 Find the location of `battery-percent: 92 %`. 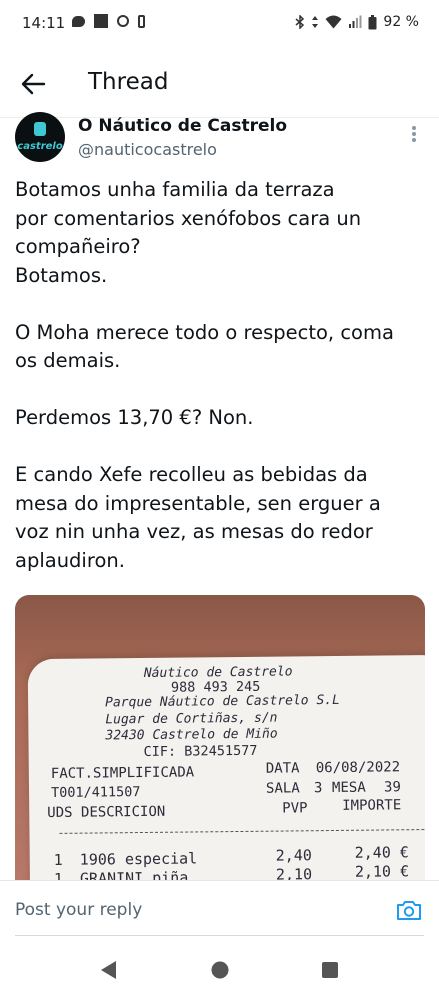

battery-percent: 92 % is located at coordinates (401, 22).